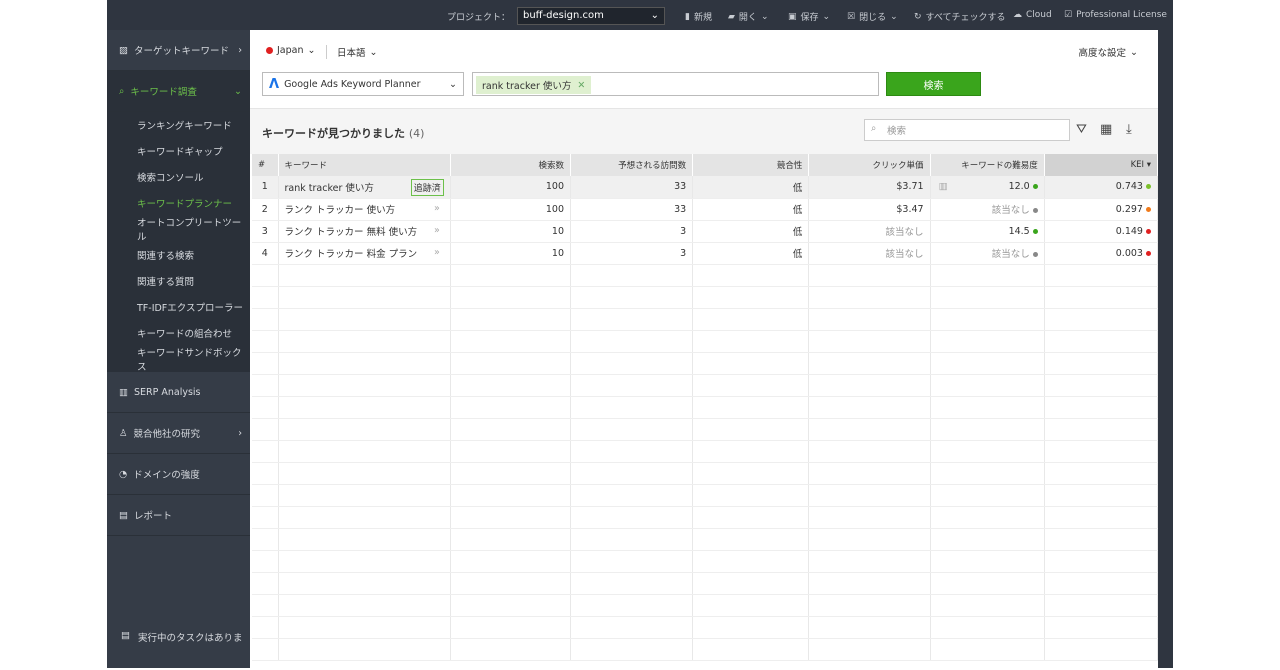 The width and height of the screenshot is (1280, 670). I want to click on column-header: #, so click(265, 165).